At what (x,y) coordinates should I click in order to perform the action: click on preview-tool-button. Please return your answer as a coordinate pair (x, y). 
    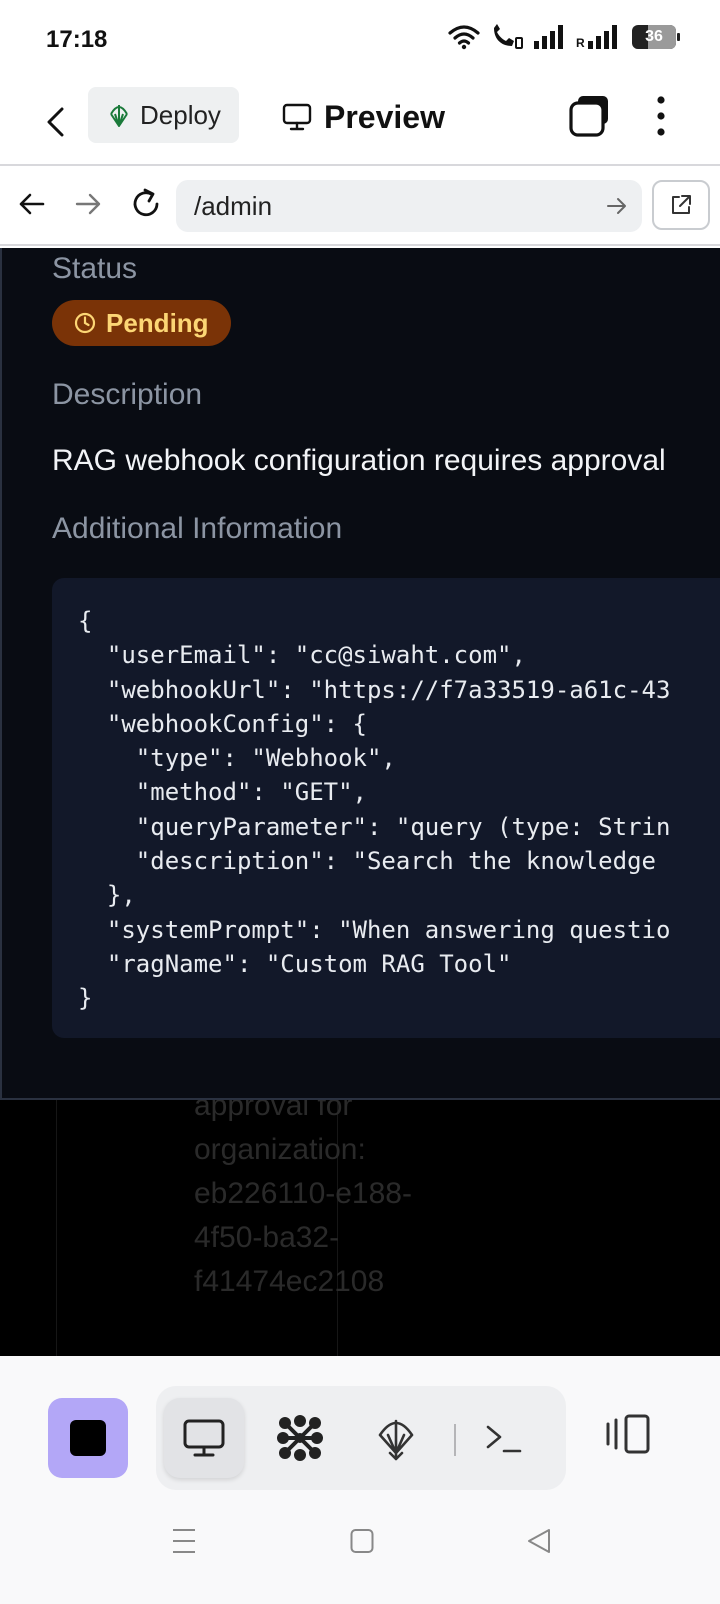
    Looking at the image, I should click on (204, 1438).